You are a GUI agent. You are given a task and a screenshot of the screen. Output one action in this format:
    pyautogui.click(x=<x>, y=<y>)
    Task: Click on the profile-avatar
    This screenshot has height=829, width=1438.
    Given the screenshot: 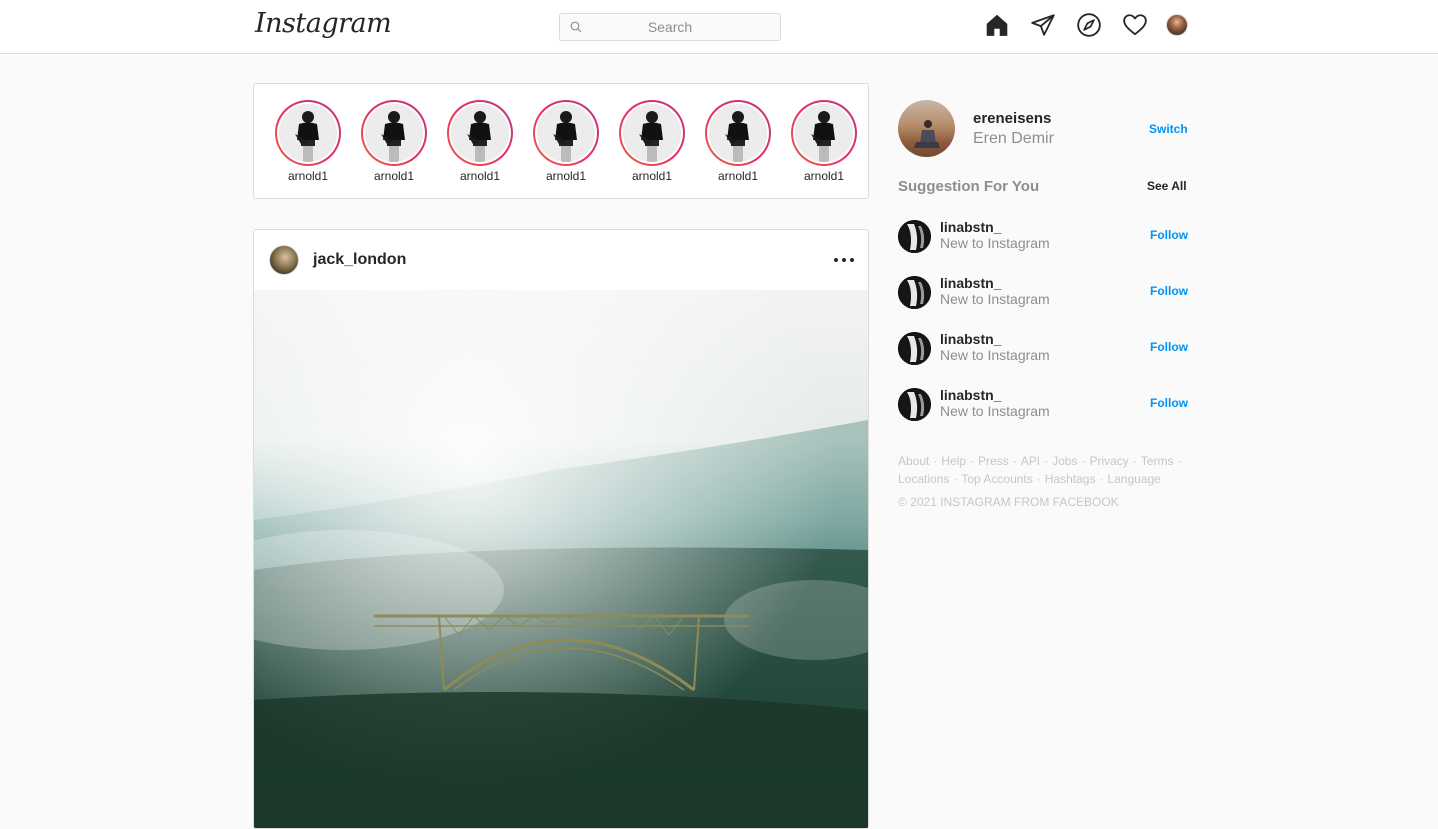 What is the action you would take?
    pyautogui.click(x=1177, y=25)
    